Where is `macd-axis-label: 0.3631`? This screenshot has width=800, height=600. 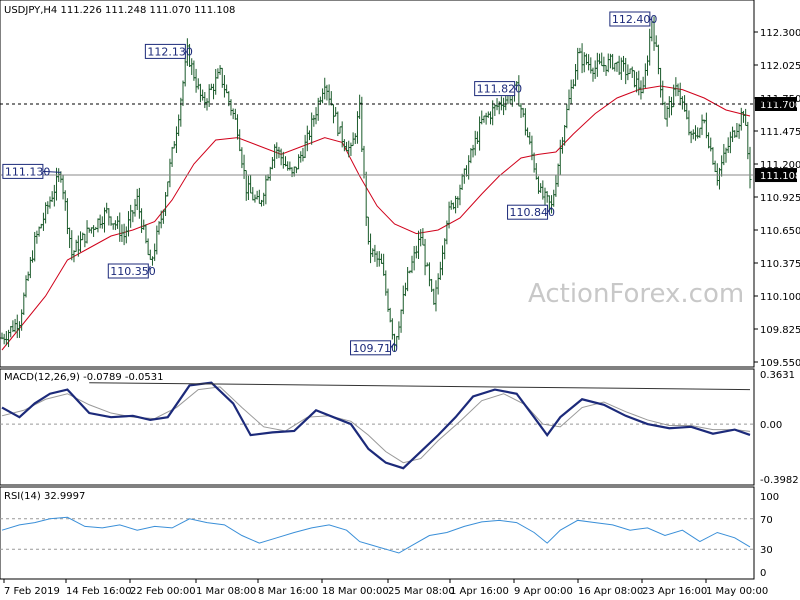 macd-axis-label: 0.3631 is located at coordinates (777, 375).